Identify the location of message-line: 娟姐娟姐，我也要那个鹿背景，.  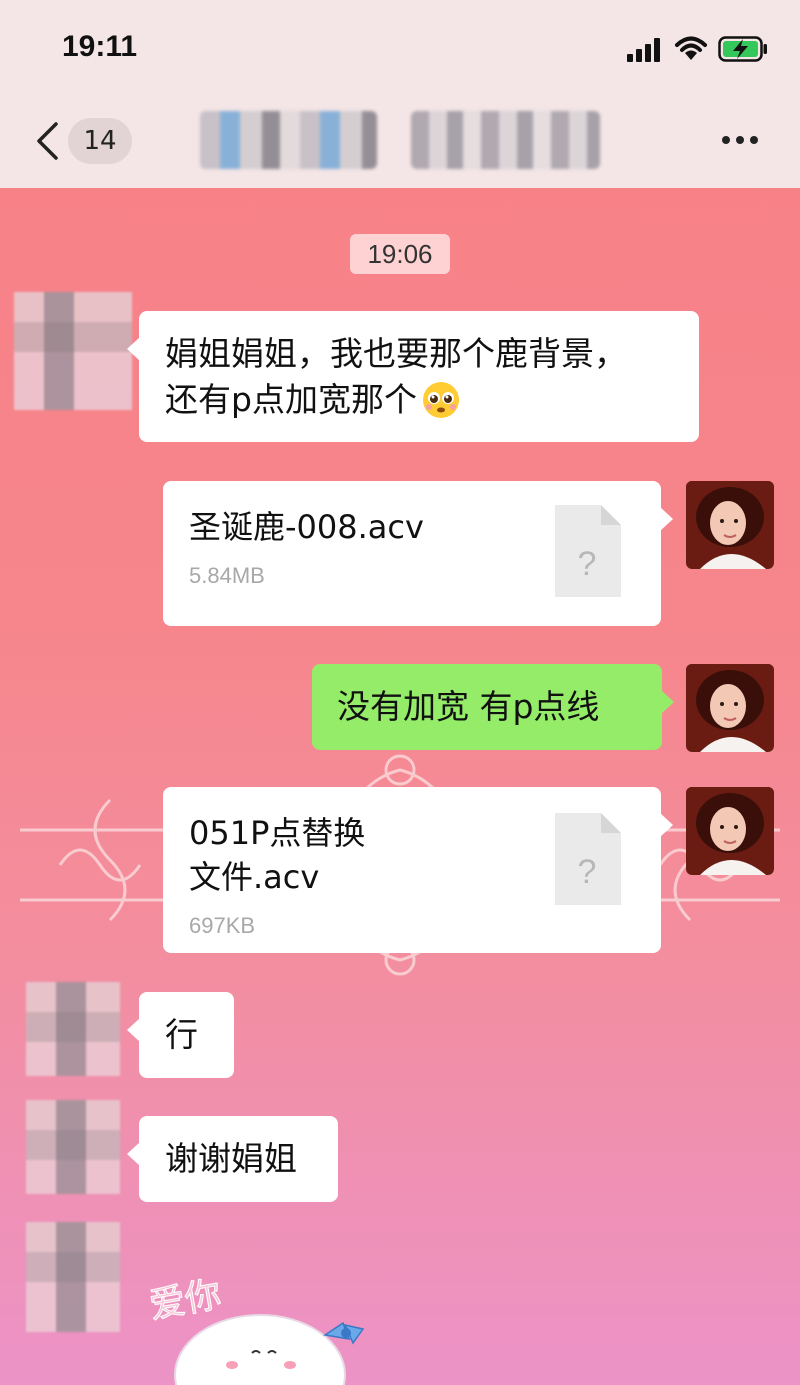
(396, 353).